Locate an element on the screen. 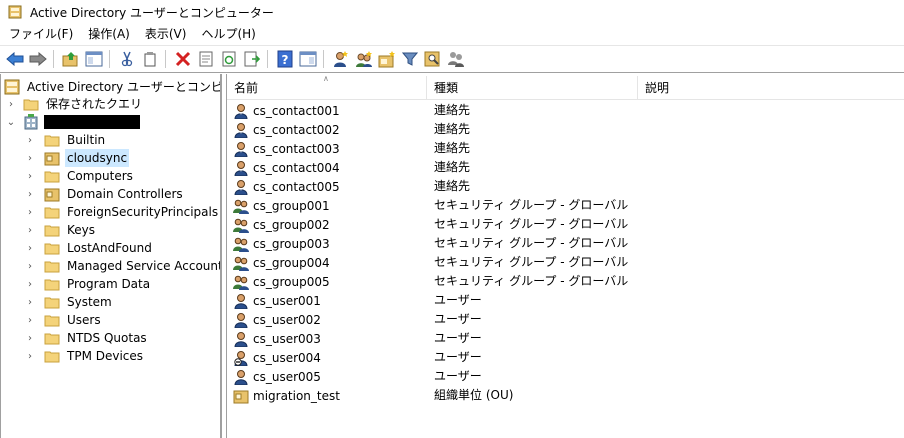 Image resolution: width=904 pixels, height=438 pixels. help-button: ? is located at coordinates (285, 59).